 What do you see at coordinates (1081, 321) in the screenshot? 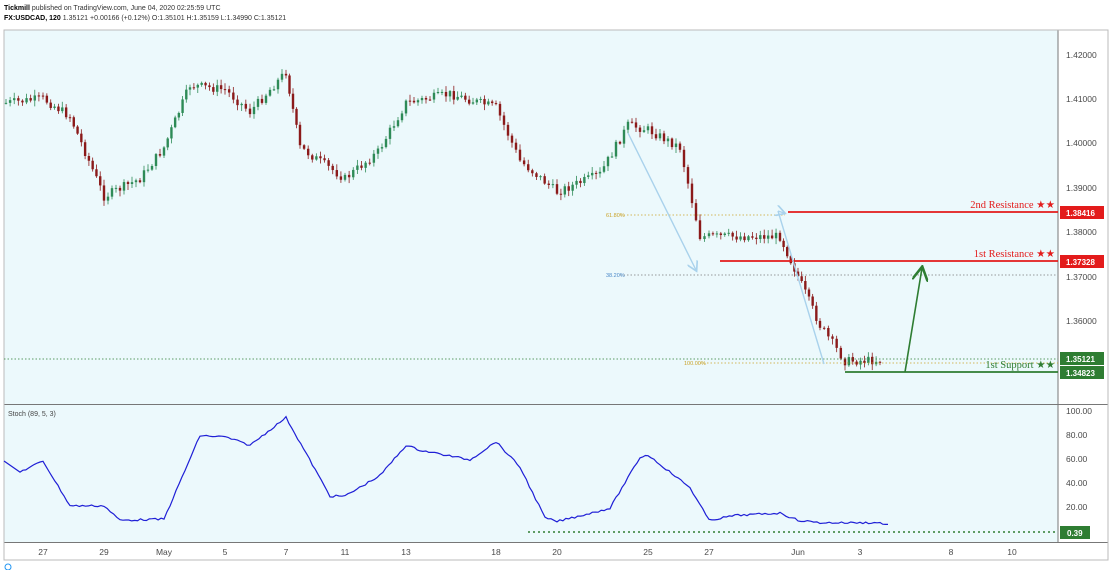
I see `price-tick: 1.36000` at bounding box center [1081, 321].